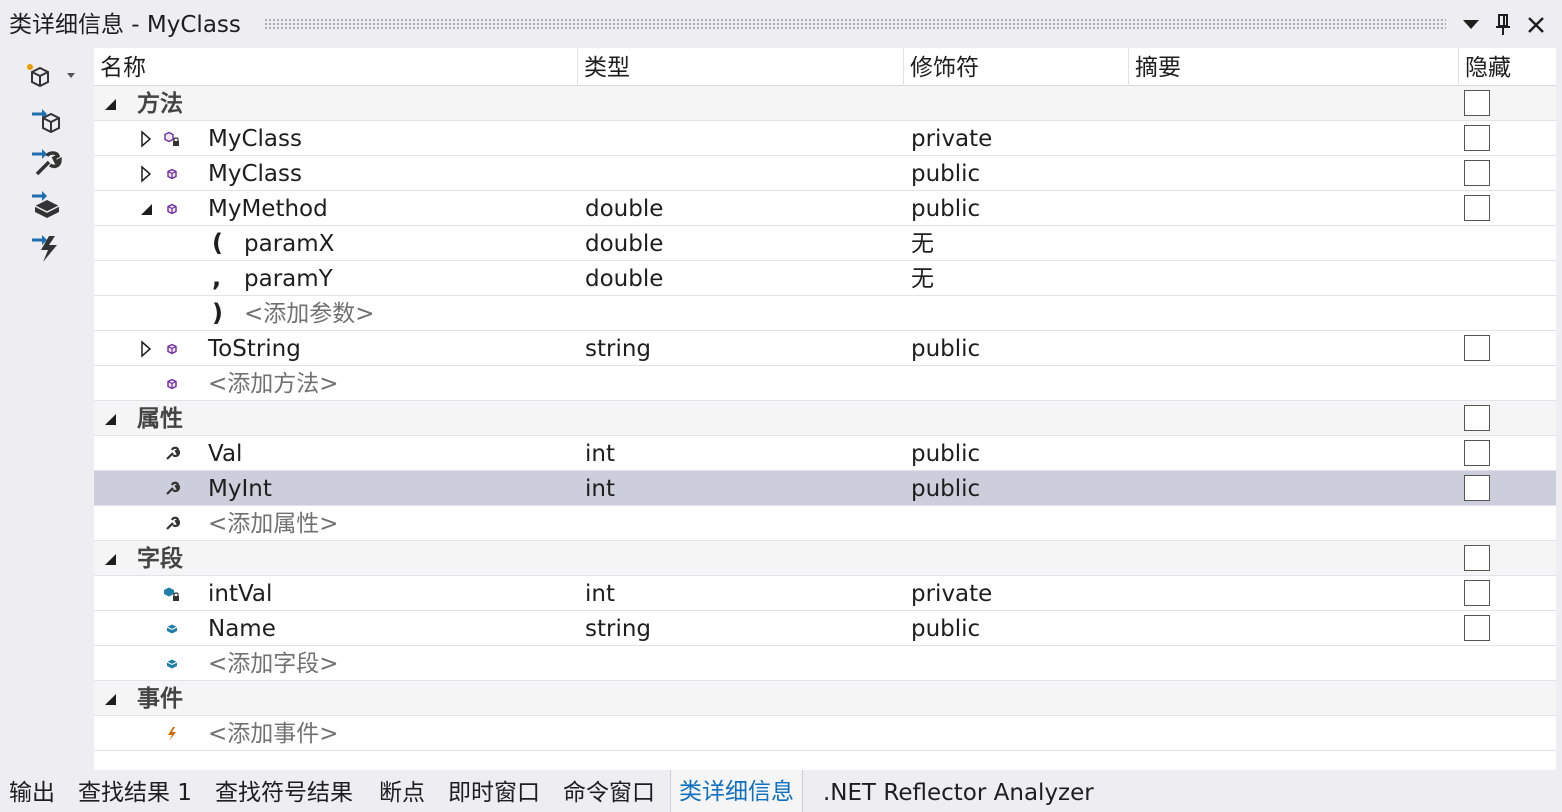 This screenshot has height=812, width=1562. Describe the element at coordinates (825, 593) in the screenshot. I see `table-row: intVal int private` at that location.